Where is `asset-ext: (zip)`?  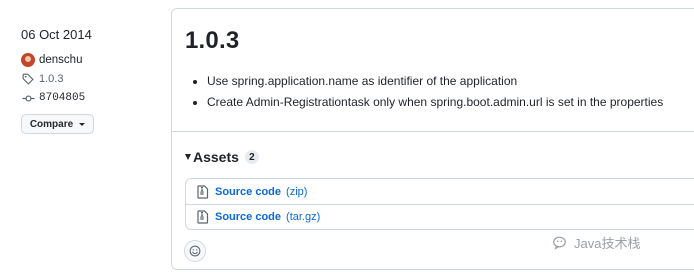
asset-ext: (zip) is located at coordinates (296, 192).